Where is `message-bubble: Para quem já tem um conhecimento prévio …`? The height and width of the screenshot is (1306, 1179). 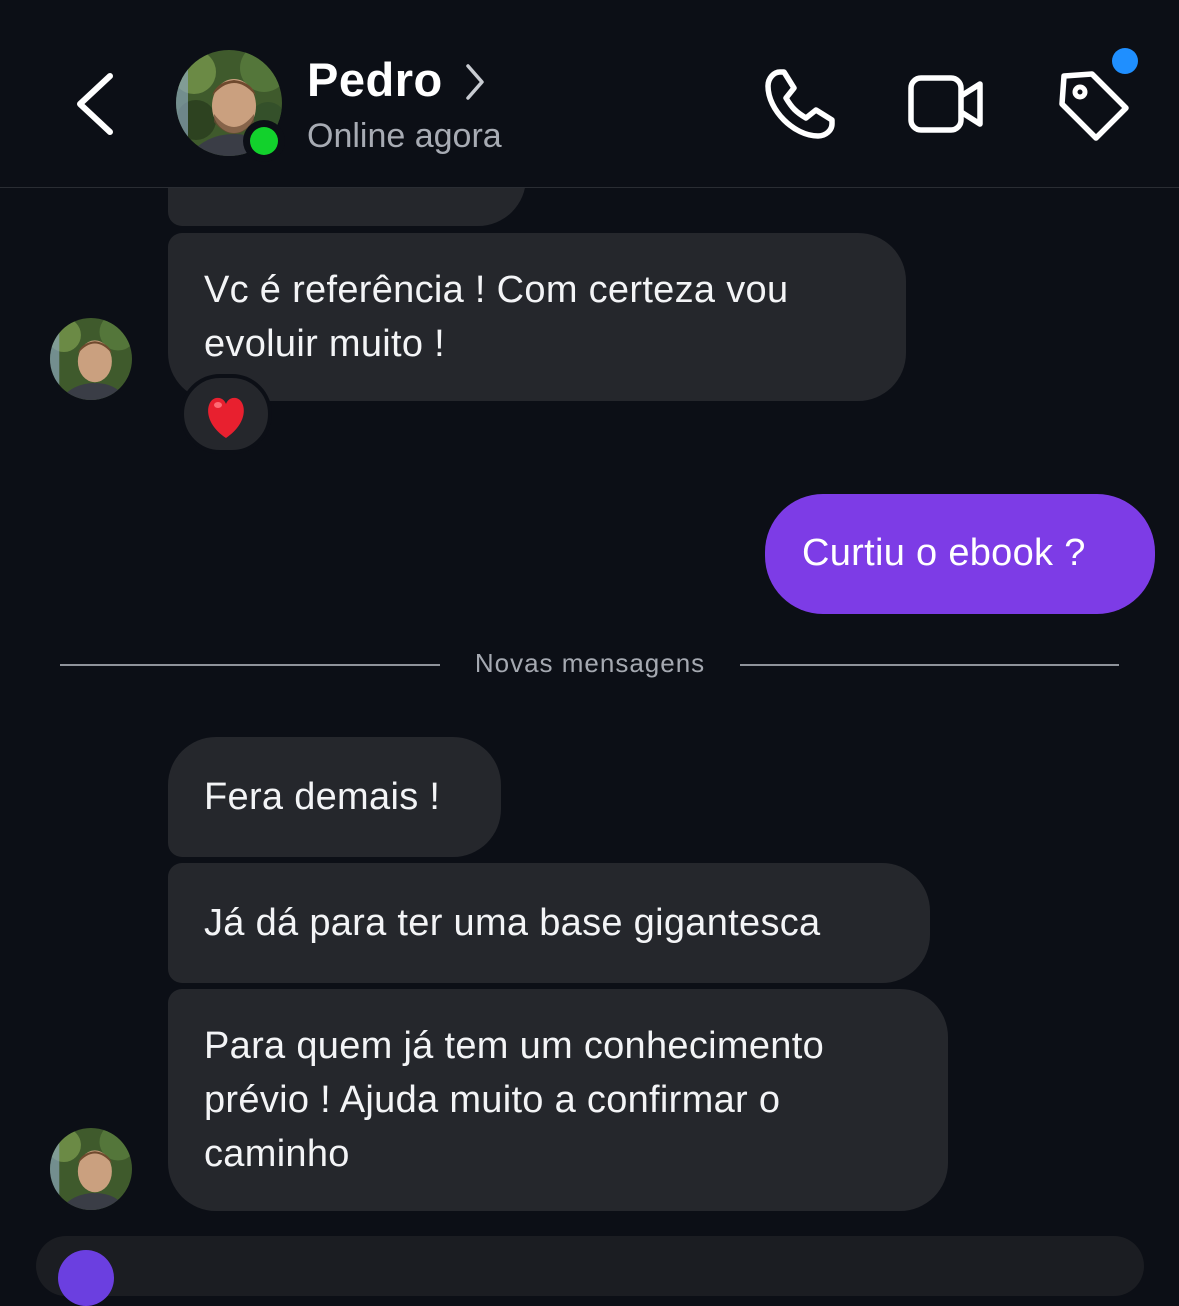
message-bubble: Para quem já tem um conhecimento prévio … is located at coordinates (558, 1100).